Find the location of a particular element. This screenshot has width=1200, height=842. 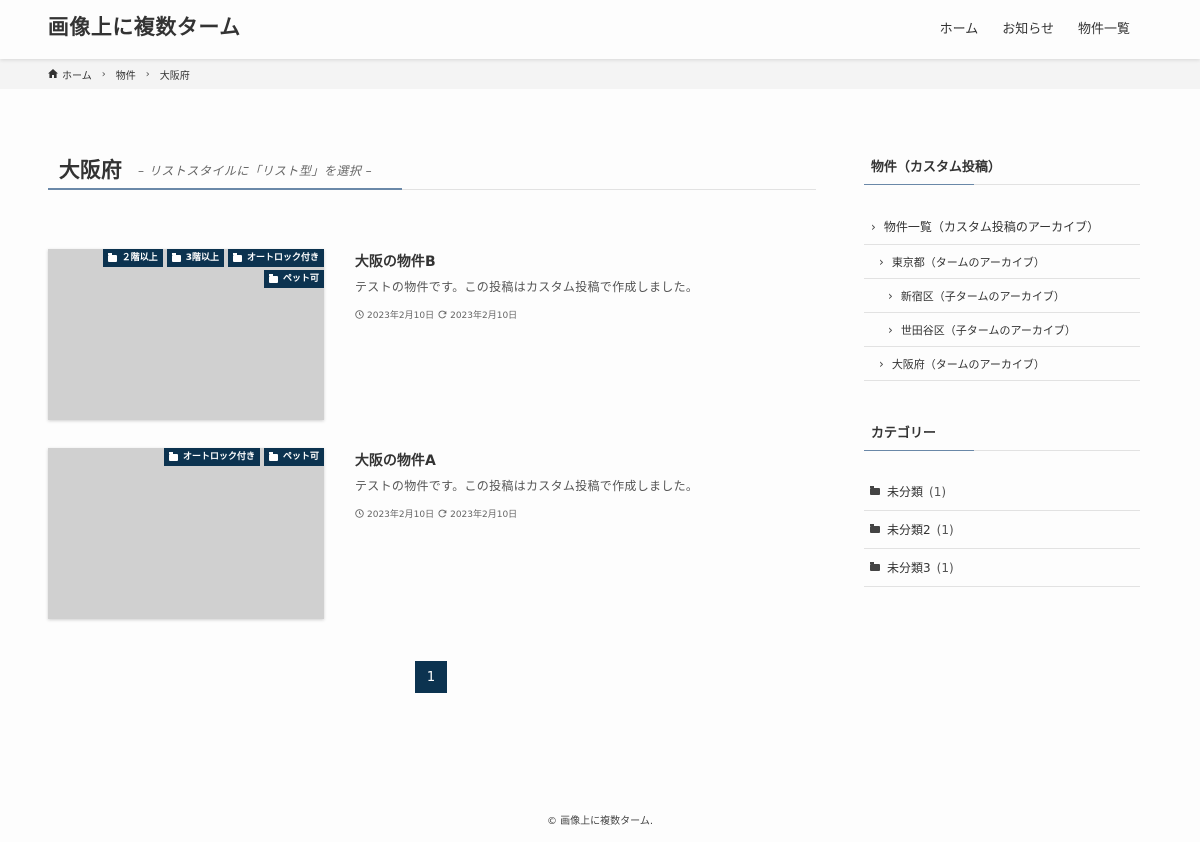

term-tags: オートロック付き ペット可 is located at coordinates (204, 457).